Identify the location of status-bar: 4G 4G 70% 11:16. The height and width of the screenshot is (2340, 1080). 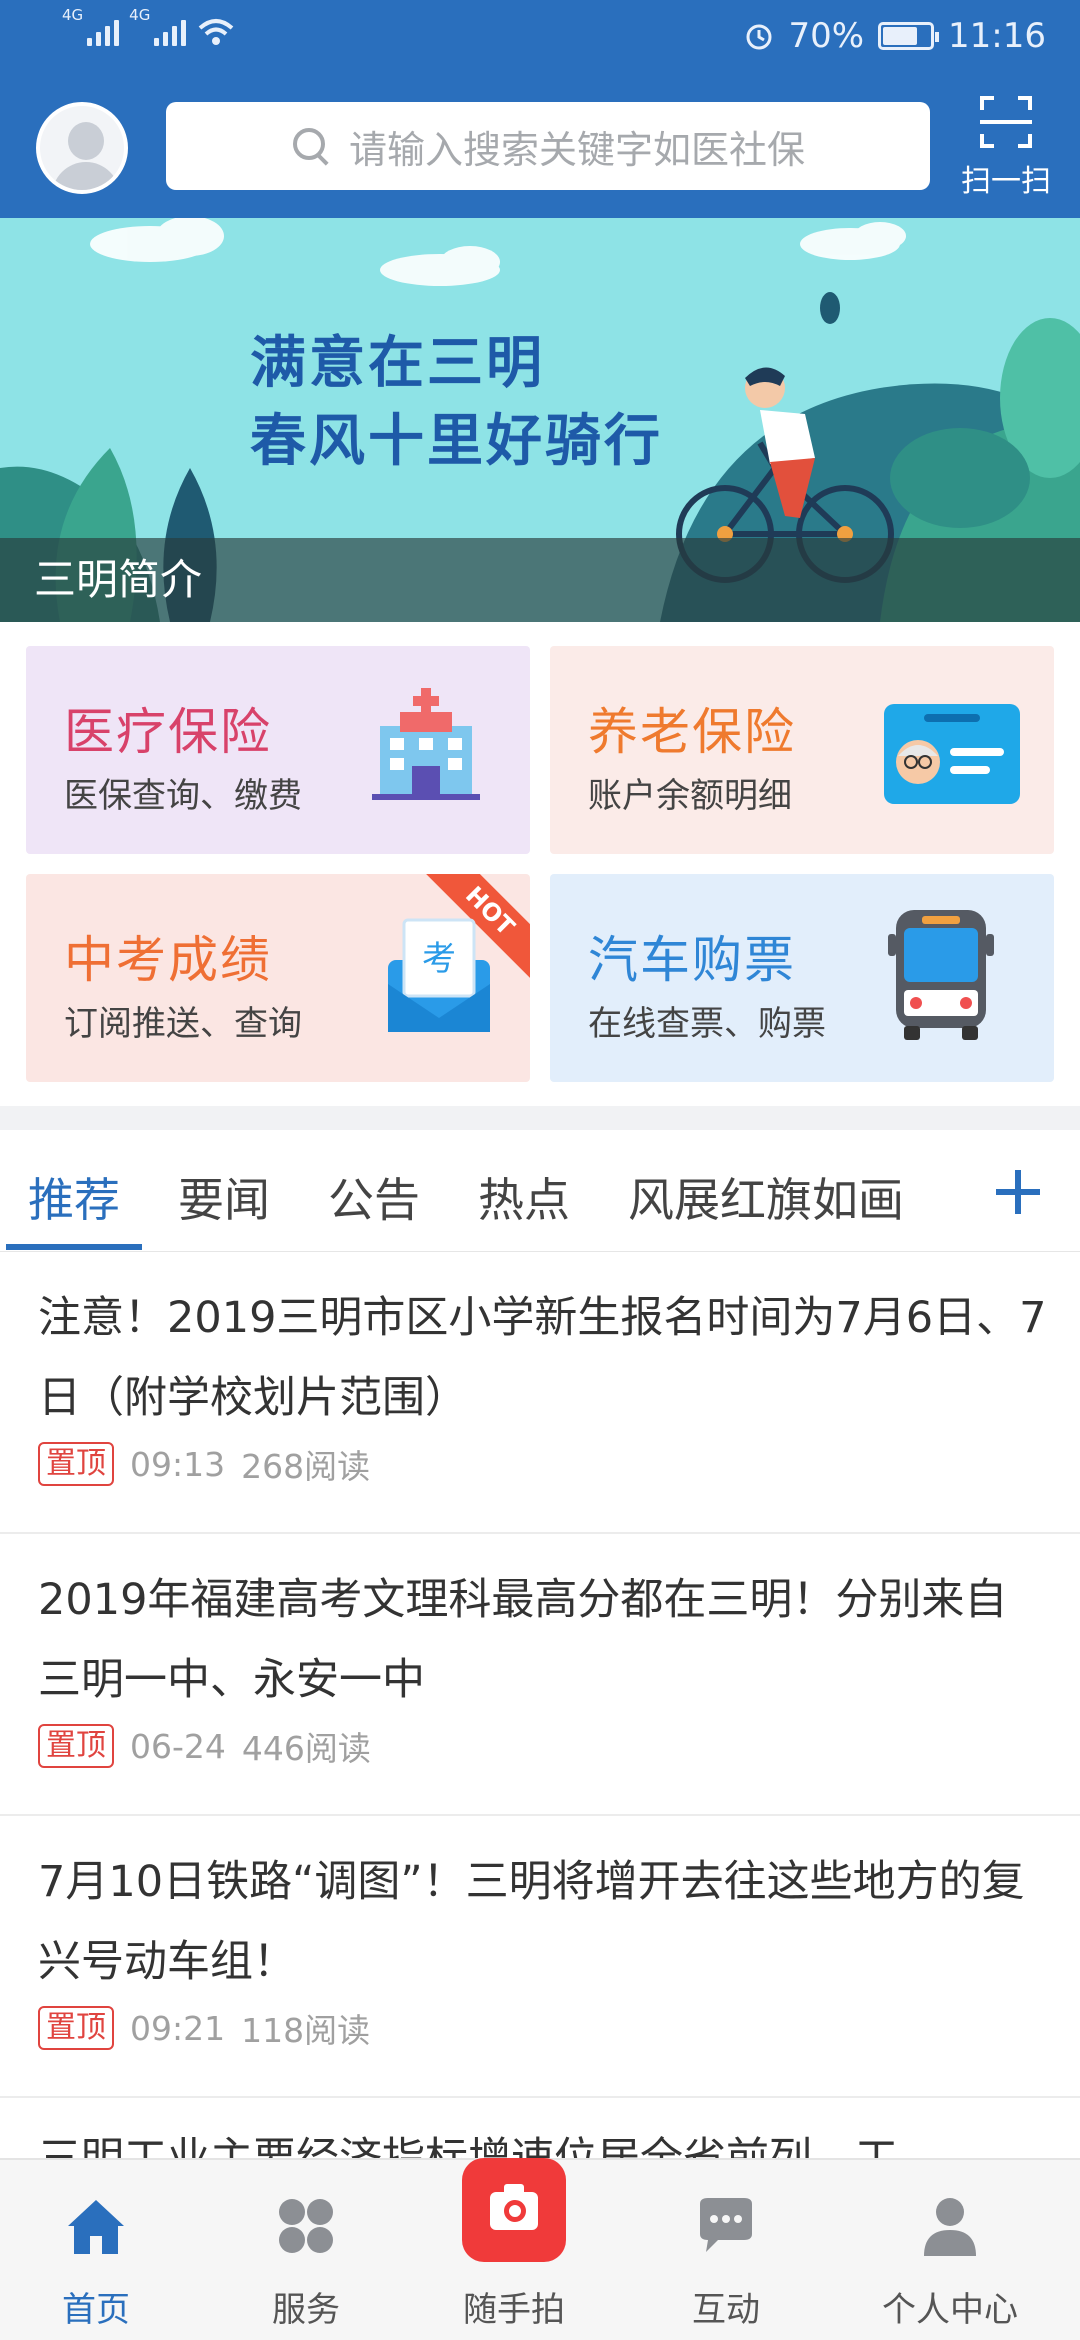
(540, 38).